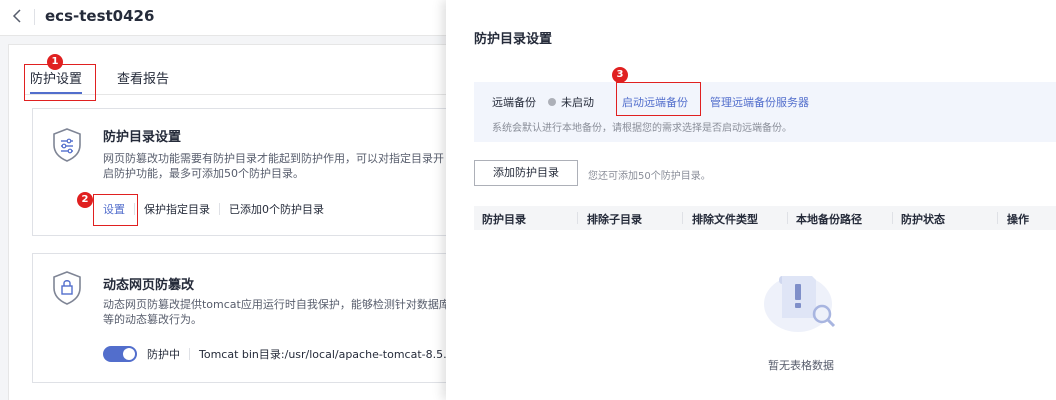 The image size is (1056, 400). I want to click on card-title: 防护目录设置, so click(142, 137).